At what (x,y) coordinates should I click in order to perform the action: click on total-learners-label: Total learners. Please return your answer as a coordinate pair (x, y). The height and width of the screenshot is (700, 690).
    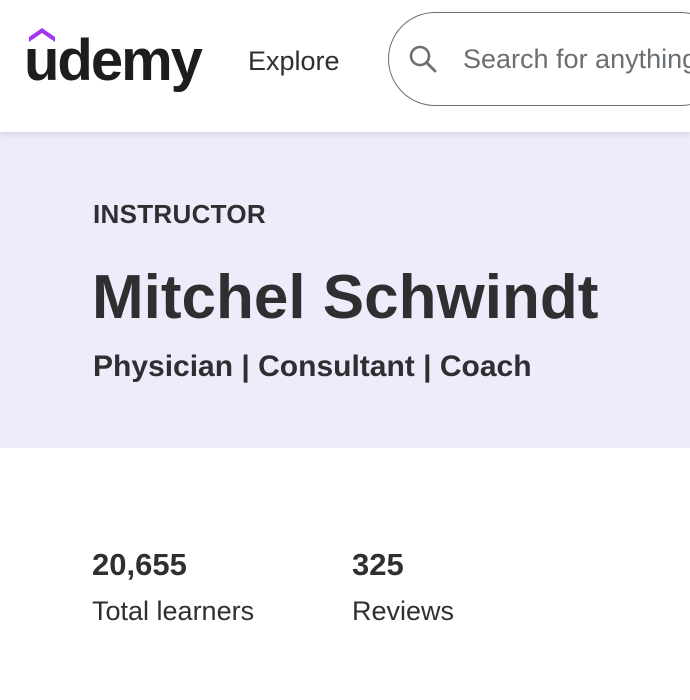
    Looking at the image, I should click on (173, 611).